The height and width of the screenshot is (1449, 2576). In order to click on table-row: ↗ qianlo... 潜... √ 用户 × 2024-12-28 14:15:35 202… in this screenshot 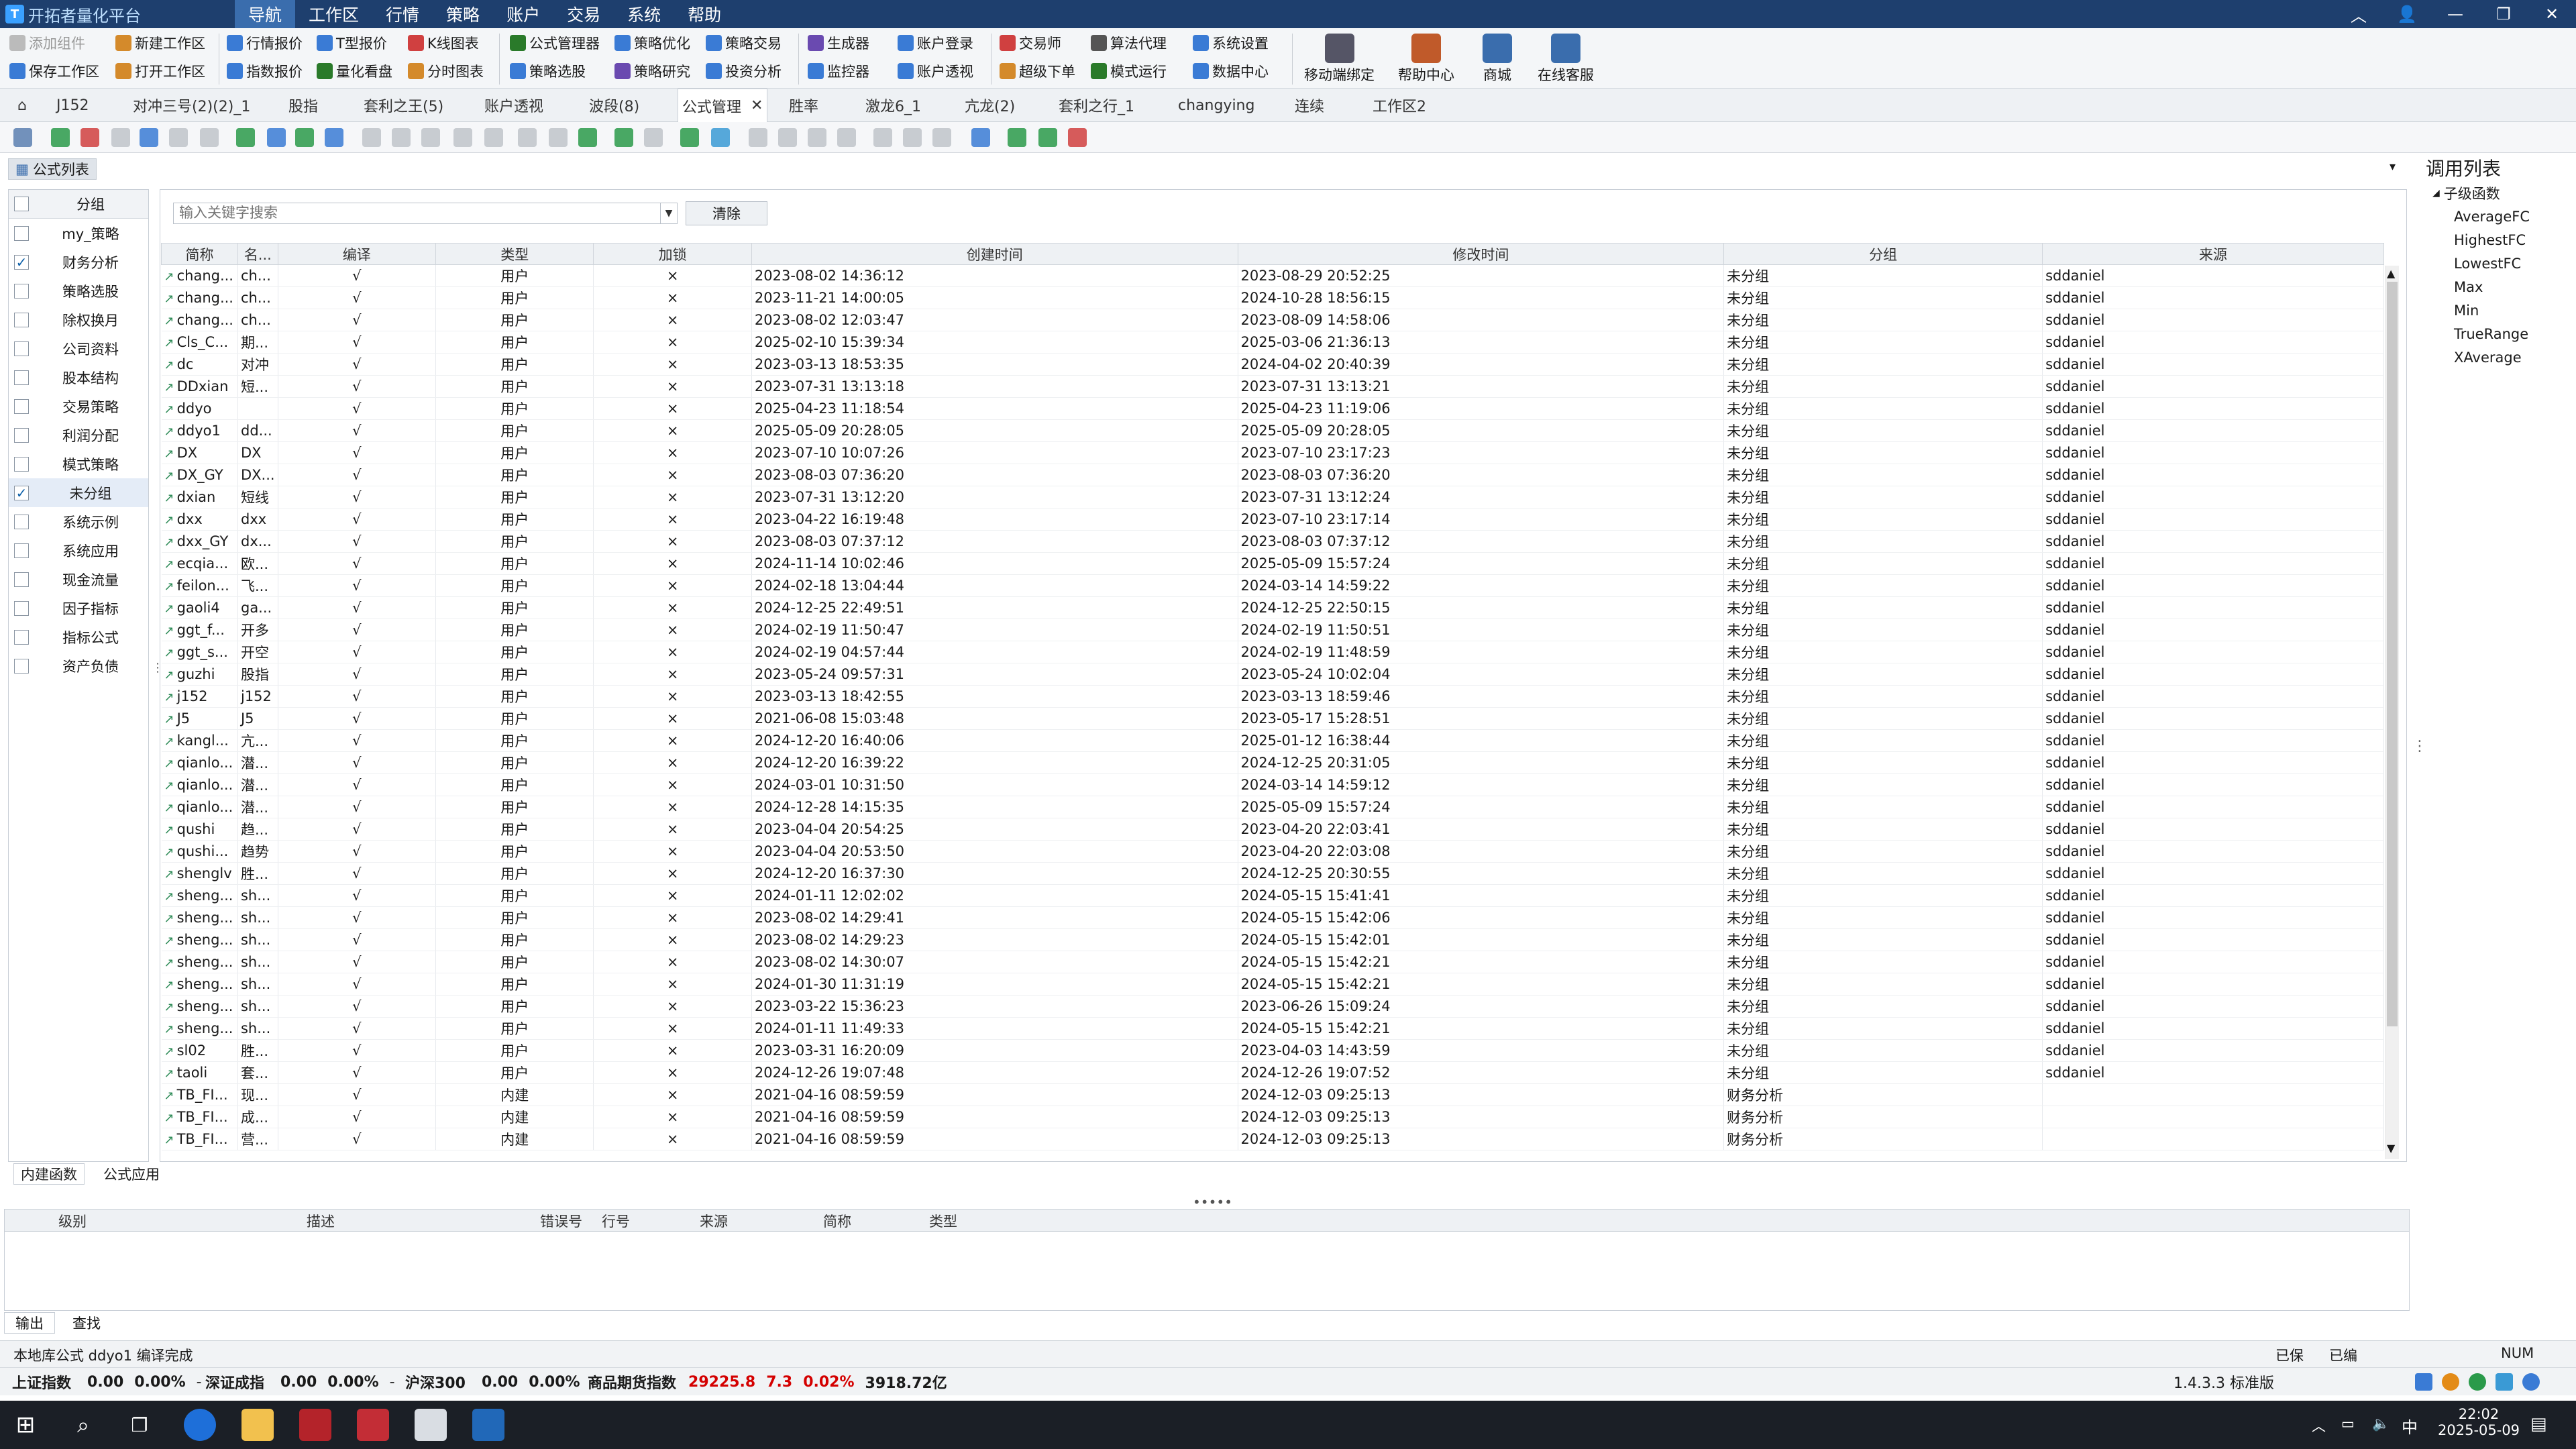, I will do `click(1272, 807)`.